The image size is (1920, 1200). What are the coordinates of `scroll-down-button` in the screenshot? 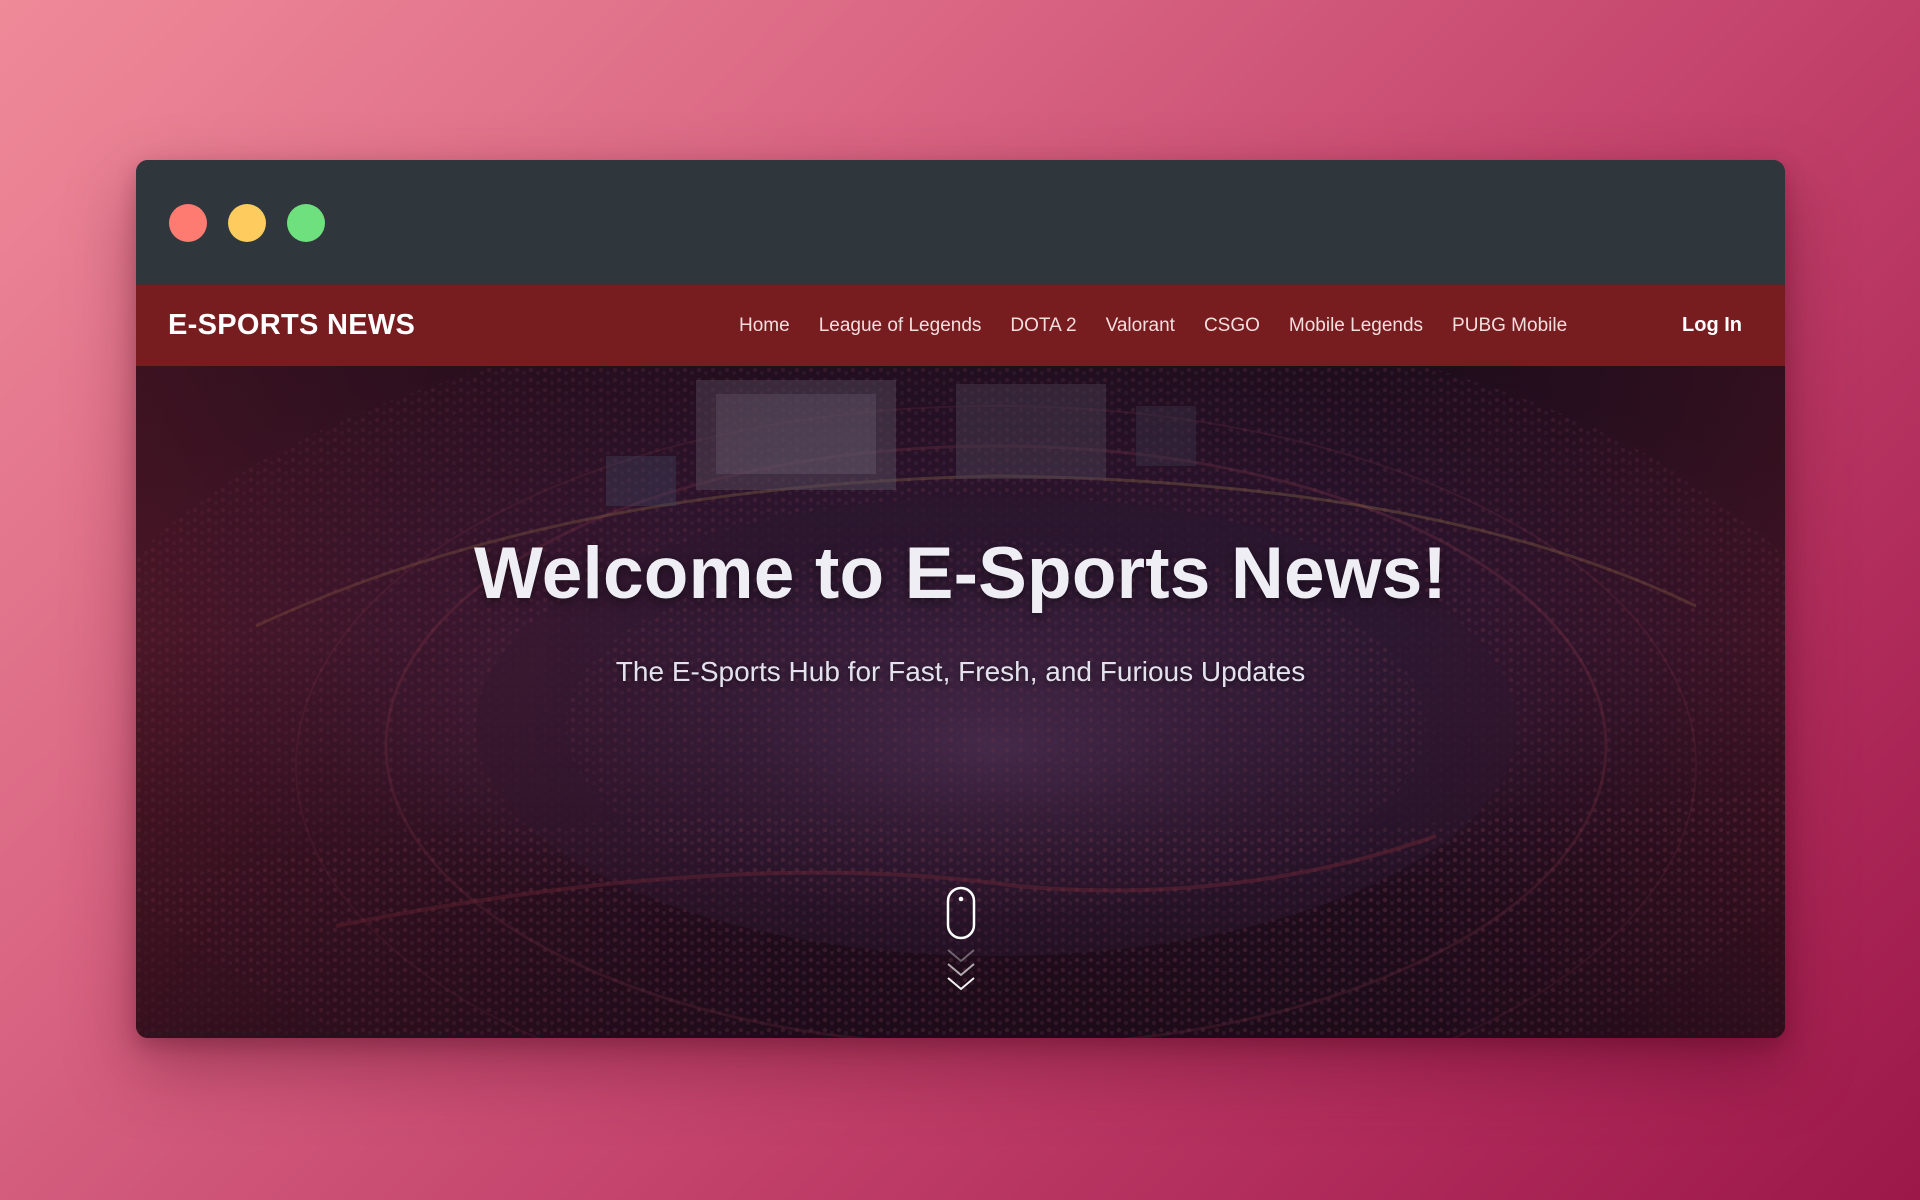 It's located at (961, 946).